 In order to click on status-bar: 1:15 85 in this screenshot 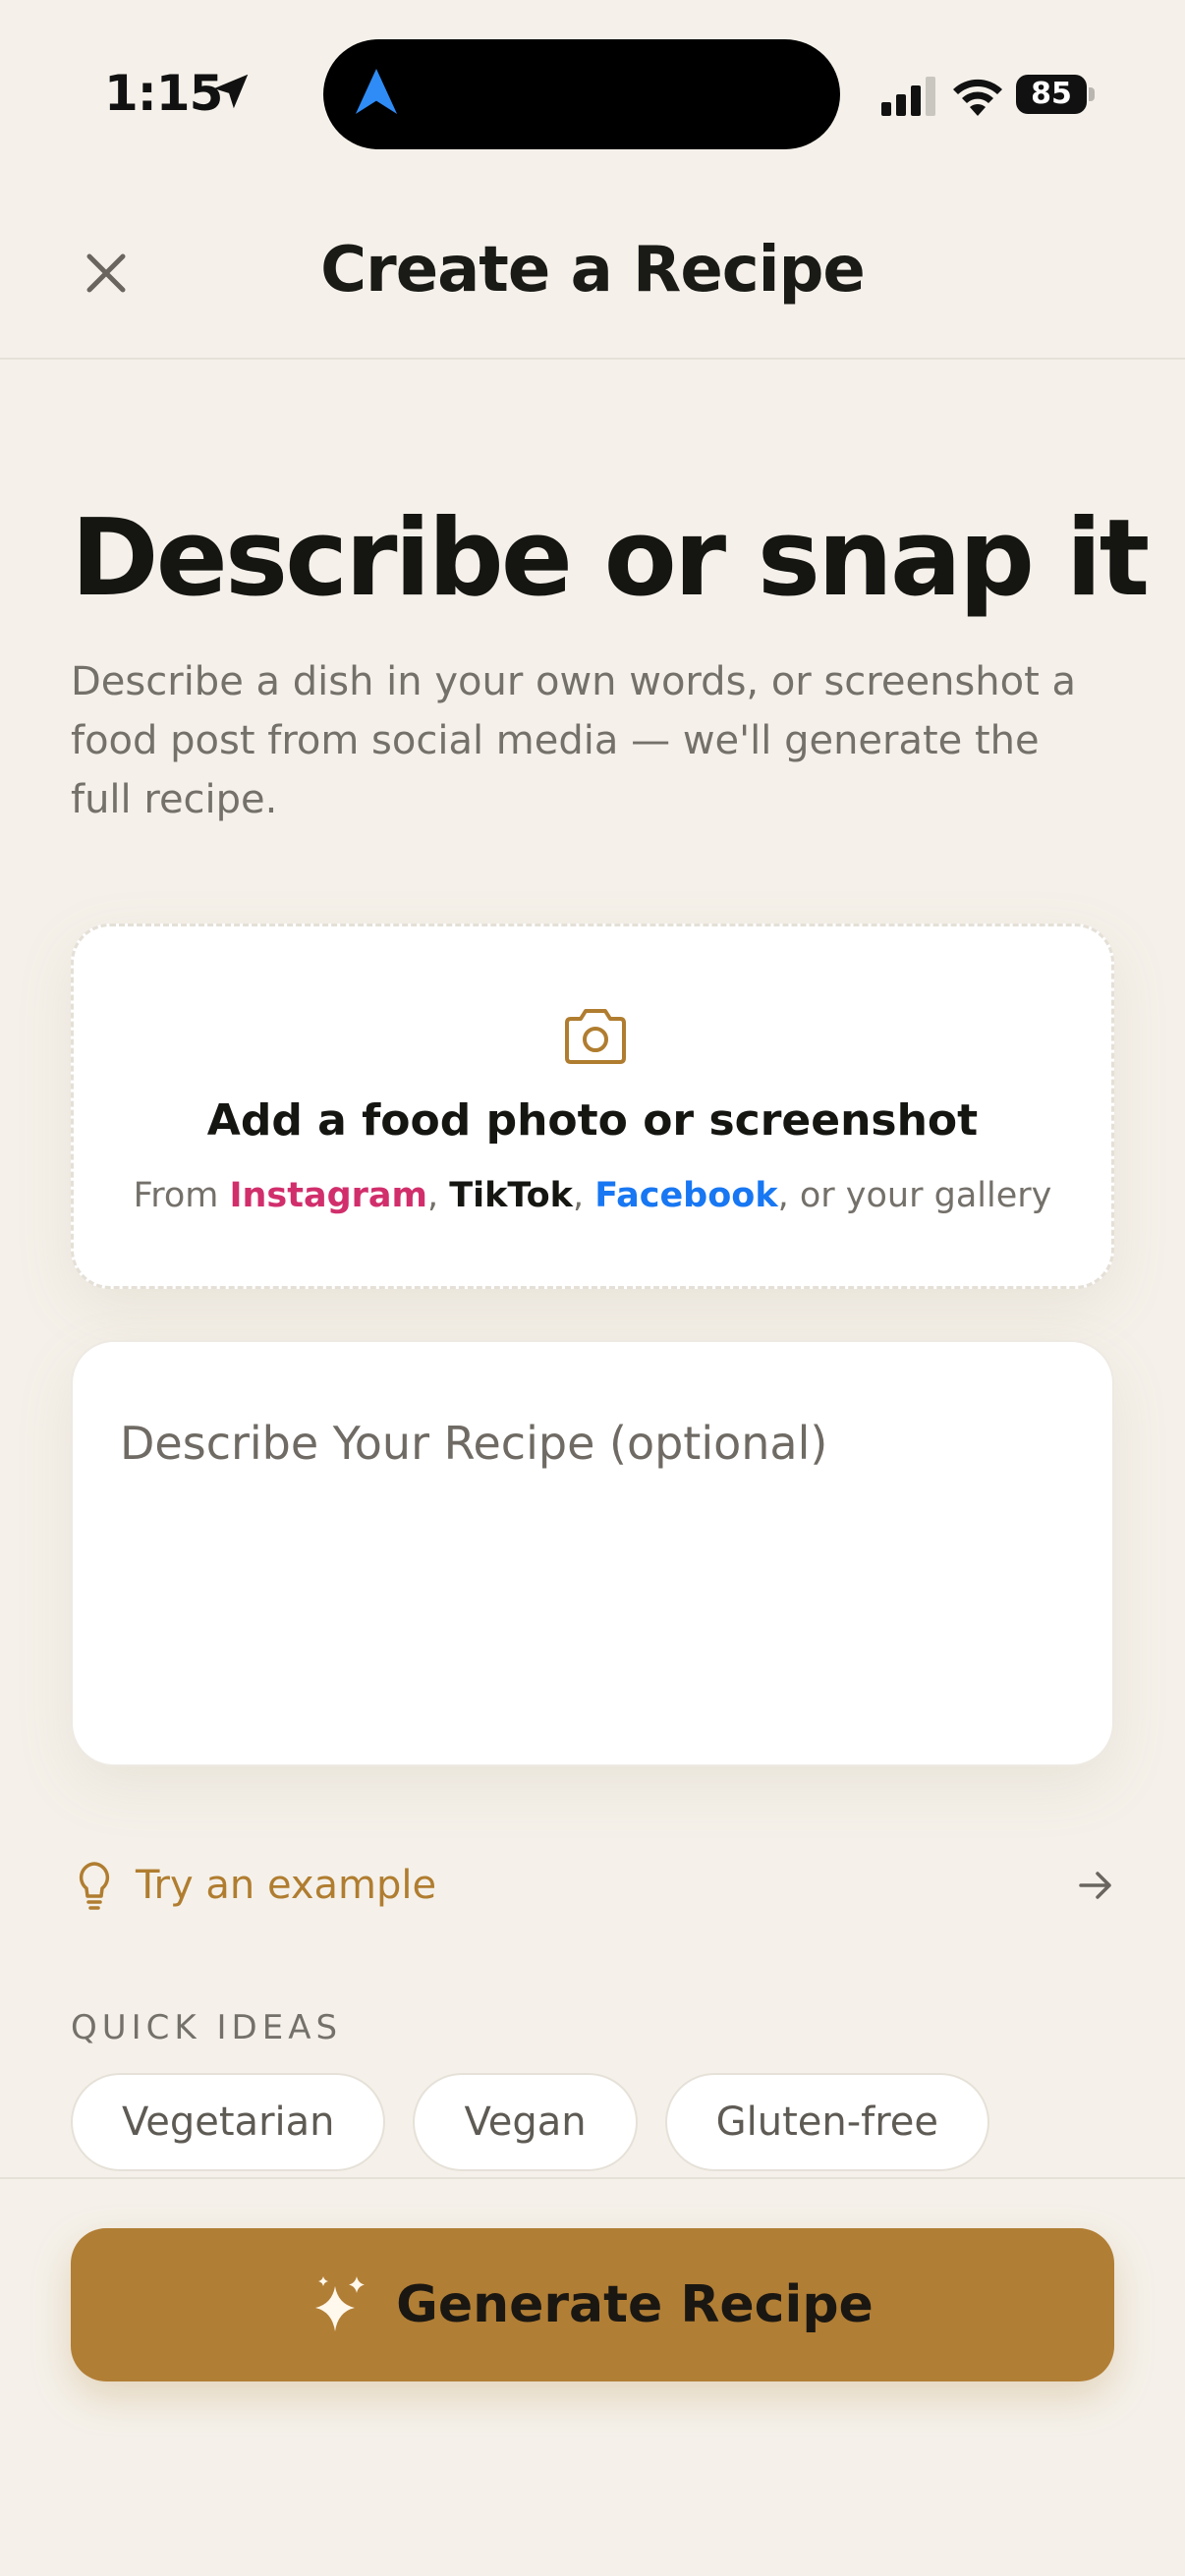, I will do `click(592, 93)`.